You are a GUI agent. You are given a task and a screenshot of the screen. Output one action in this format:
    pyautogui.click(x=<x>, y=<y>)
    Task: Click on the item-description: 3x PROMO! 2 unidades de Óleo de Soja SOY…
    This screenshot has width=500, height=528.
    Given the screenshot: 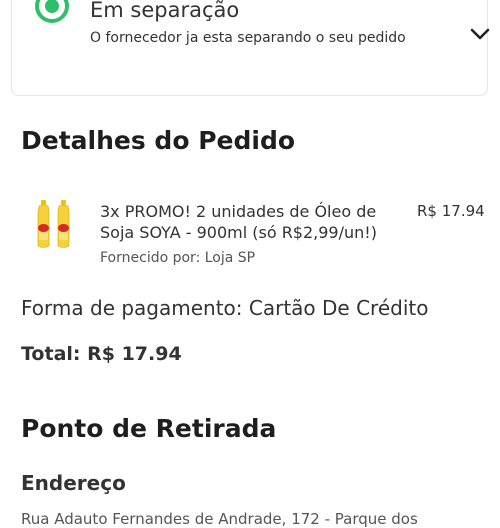 What is the action you would take?
    pyautogui.click(x=238, y=222)
    